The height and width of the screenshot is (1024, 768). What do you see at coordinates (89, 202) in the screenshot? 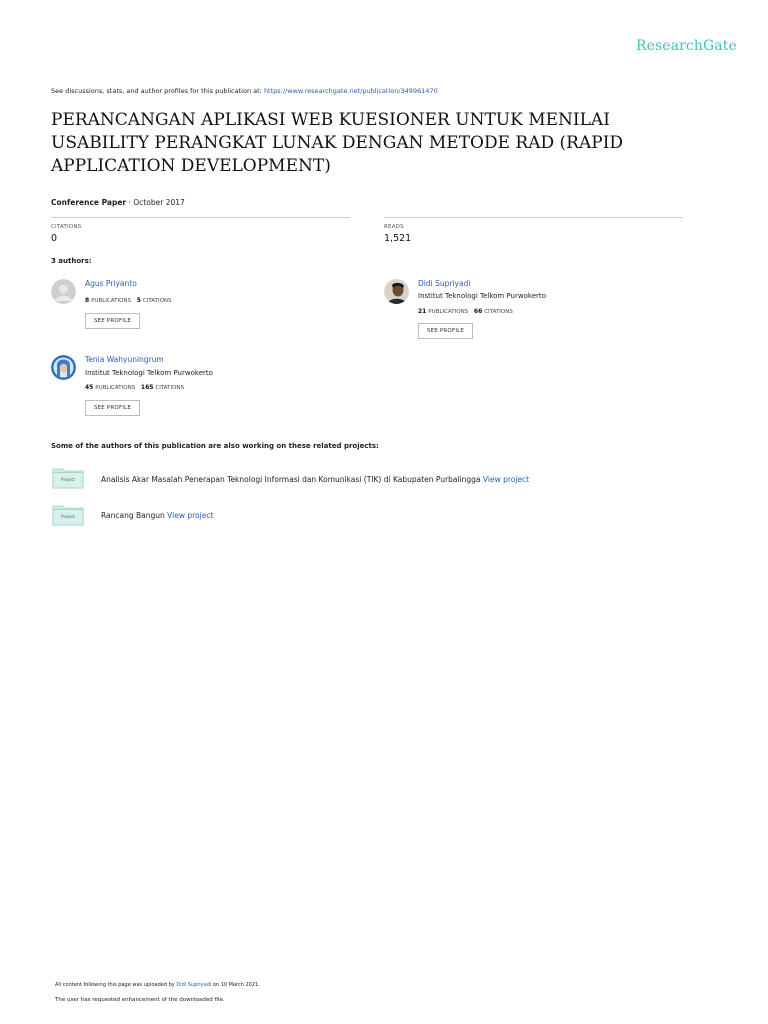
I see `paper-type: Conference Paper` at bounding box center [89, 202].